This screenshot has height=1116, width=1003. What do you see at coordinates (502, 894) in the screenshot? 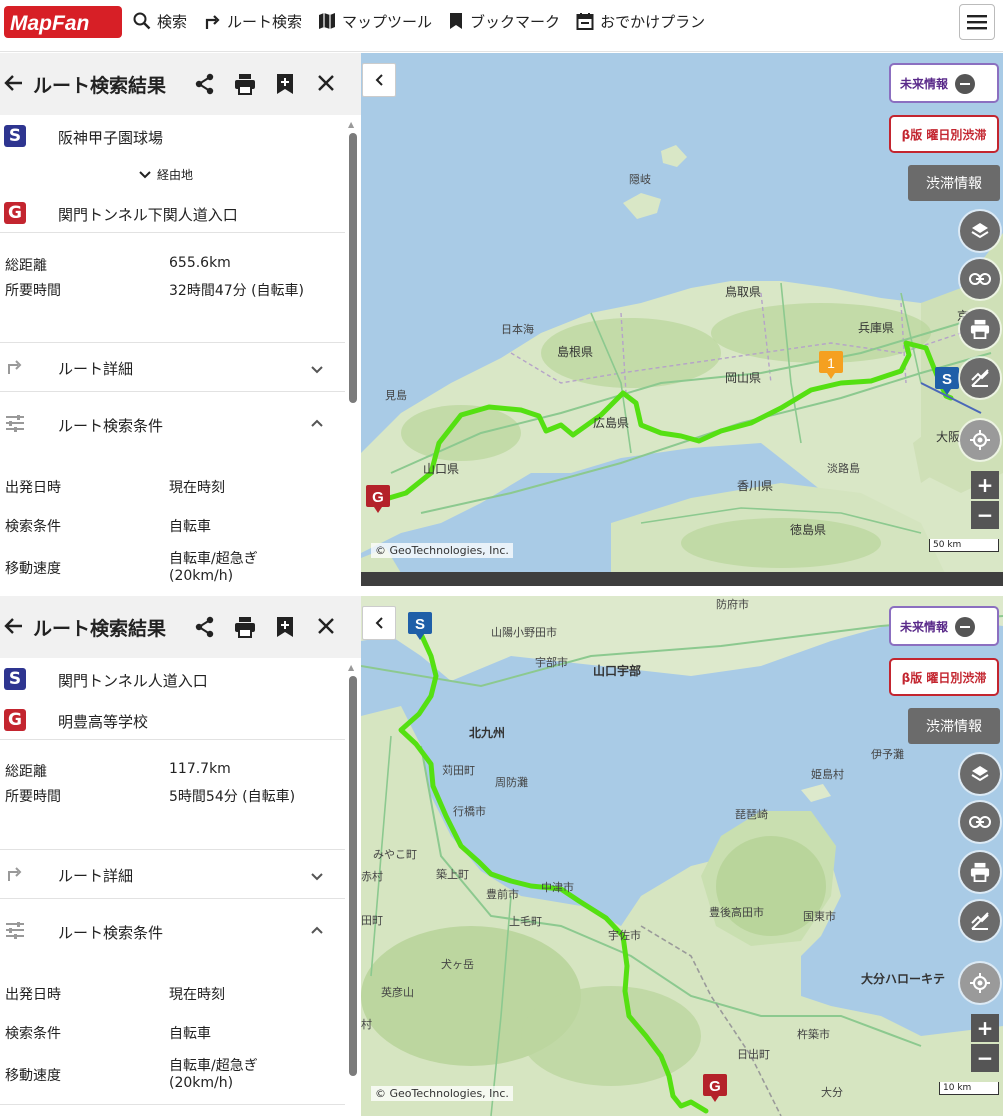
I see `map-label-buzen: 豊前市` at bounding box center [502, 894].